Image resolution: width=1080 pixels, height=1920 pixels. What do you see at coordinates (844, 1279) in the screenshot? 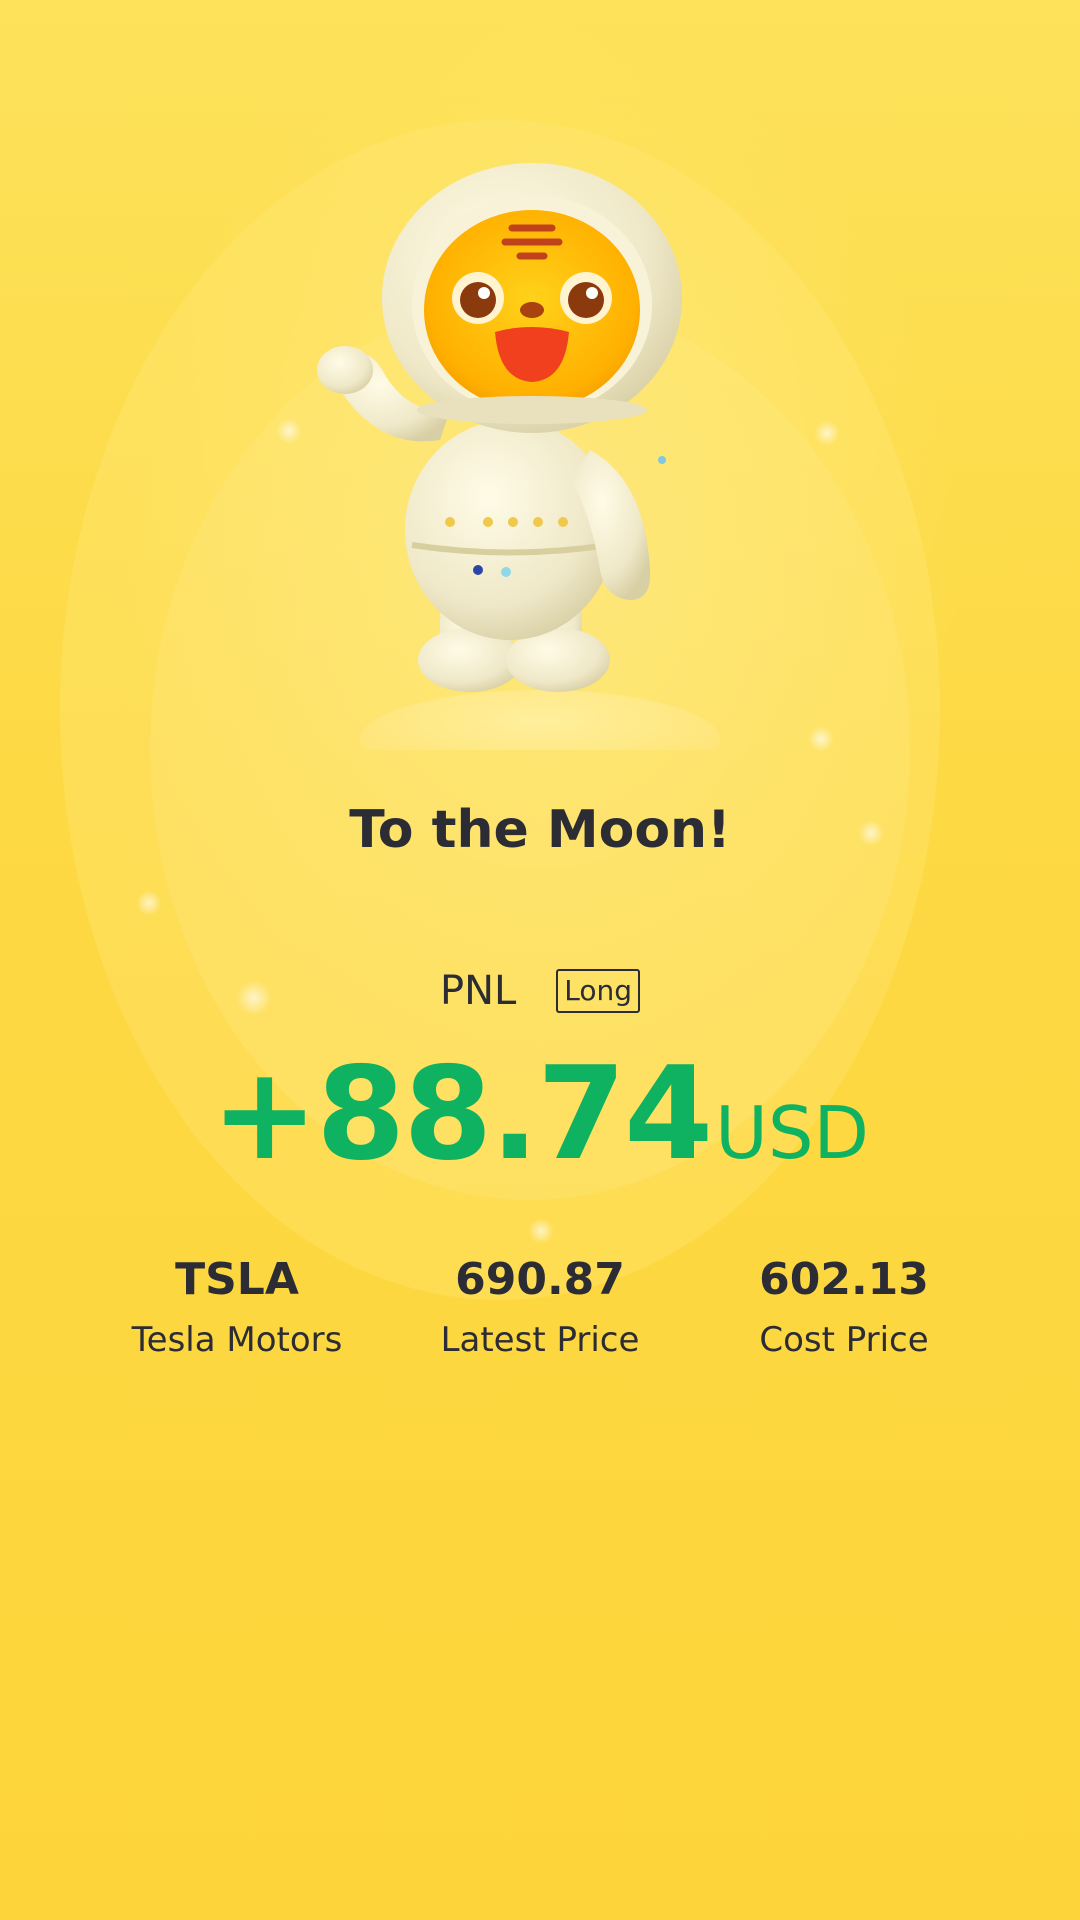
I see `stat-value: 602.13` at bounding box center [844, 1279].